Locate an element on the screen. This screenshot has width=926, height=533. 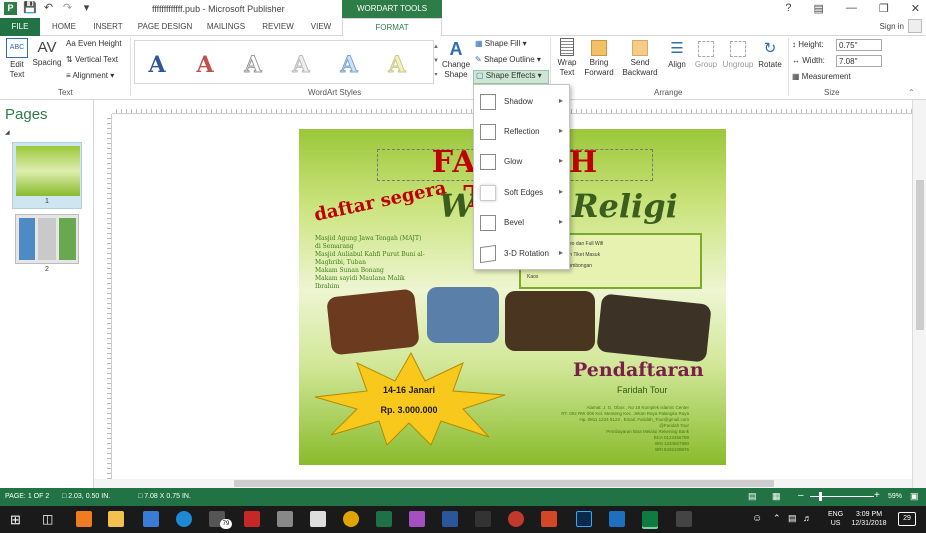
photoshop-icon is located at coordinates (584, 519).